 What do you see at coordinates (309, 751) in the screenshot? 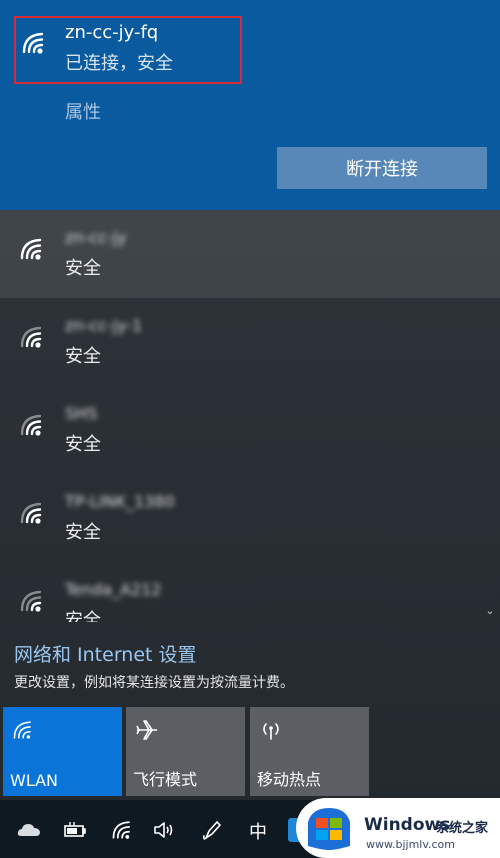
I see `mobile-hotspot-tile: 移动热点` at bounding box center [309, 751].